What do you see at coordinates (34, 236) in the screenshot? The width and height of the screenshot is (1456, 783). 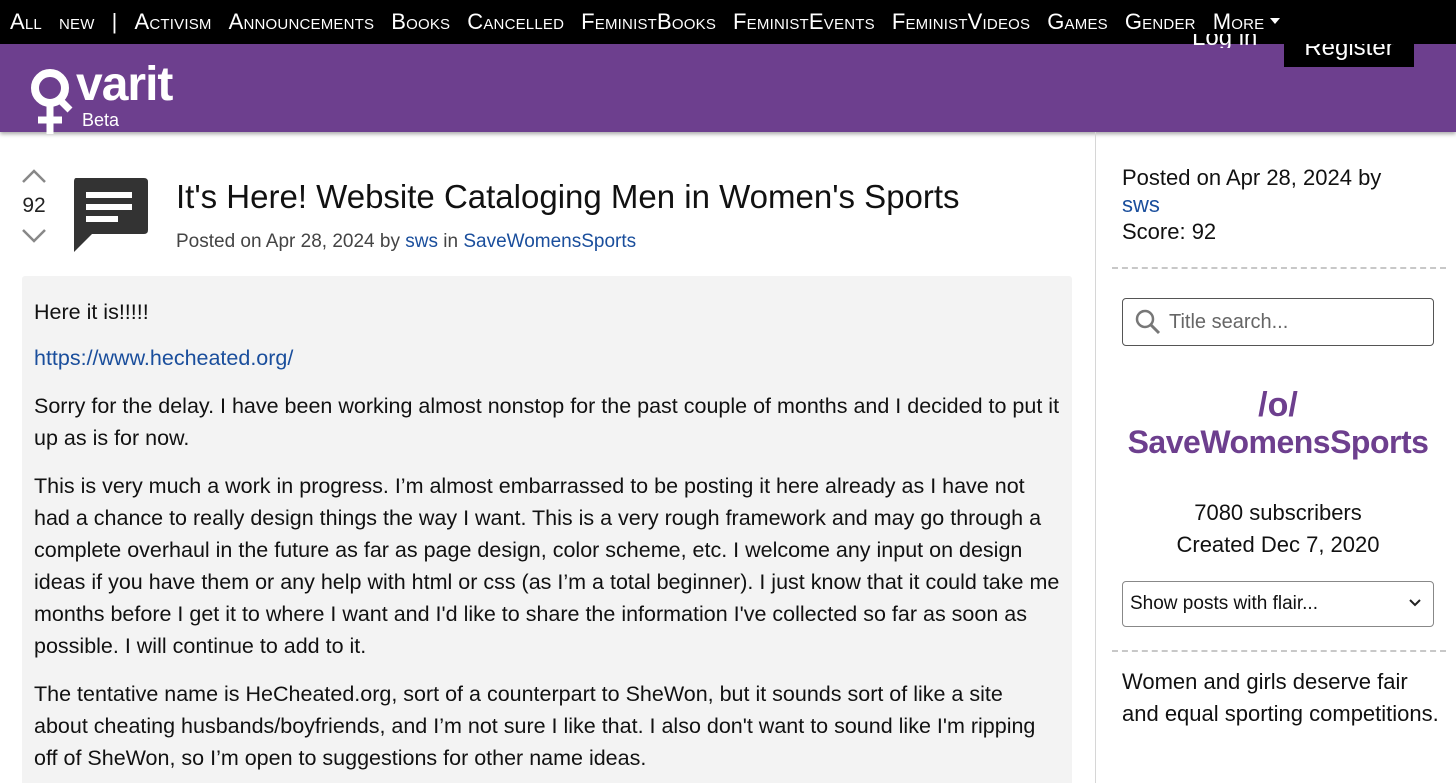 I see `downvote-icon` at bounding box center [34, 236].